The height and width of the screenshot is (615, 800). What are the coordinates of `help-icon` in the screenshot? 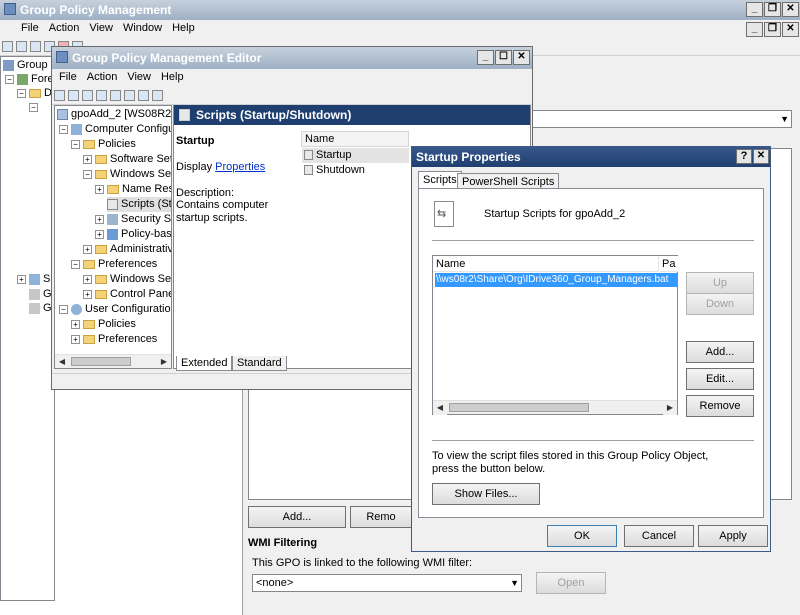 It's located at (143, 95).